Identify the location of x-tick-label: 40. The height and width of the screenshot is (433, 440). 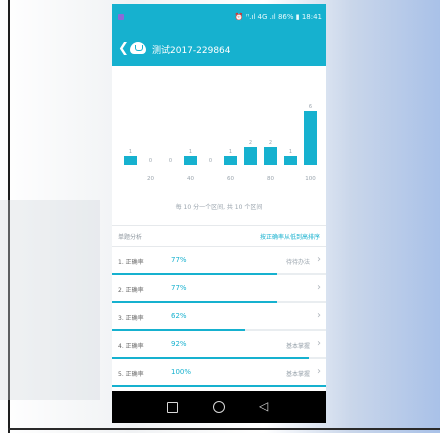
(190, 179).